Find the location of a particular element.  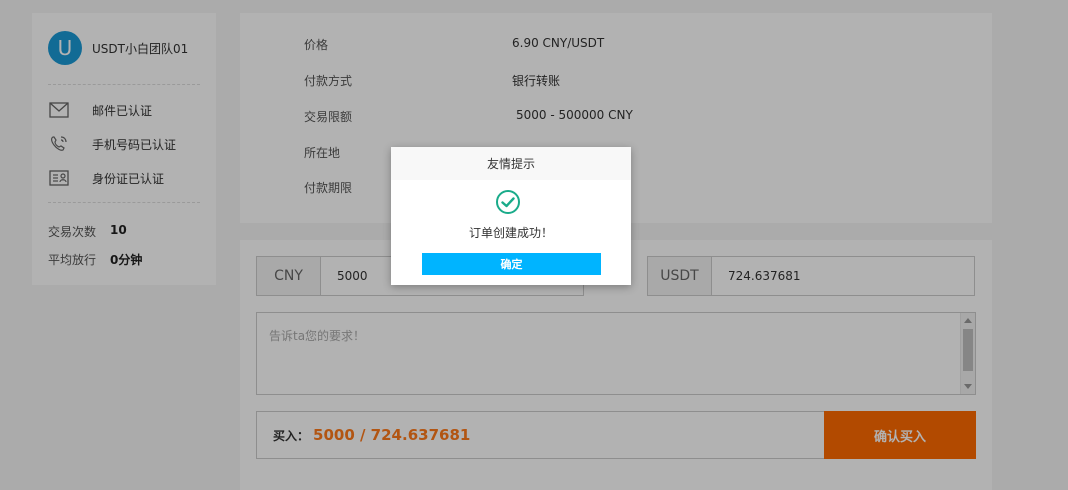

dialog-ok-button: 确定 is located at coordinates (511, 264).